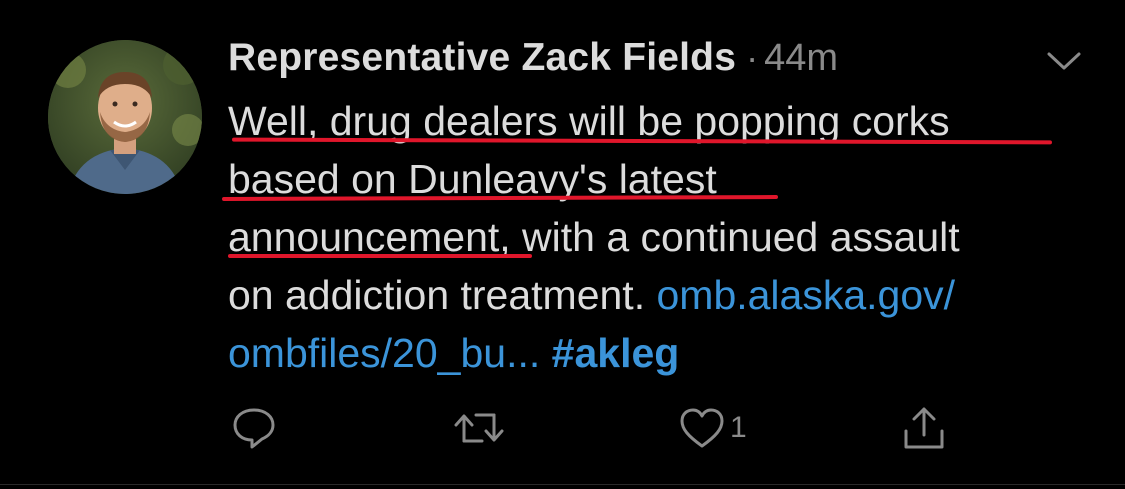  I want to click on reply-icon, so click(254, 428).